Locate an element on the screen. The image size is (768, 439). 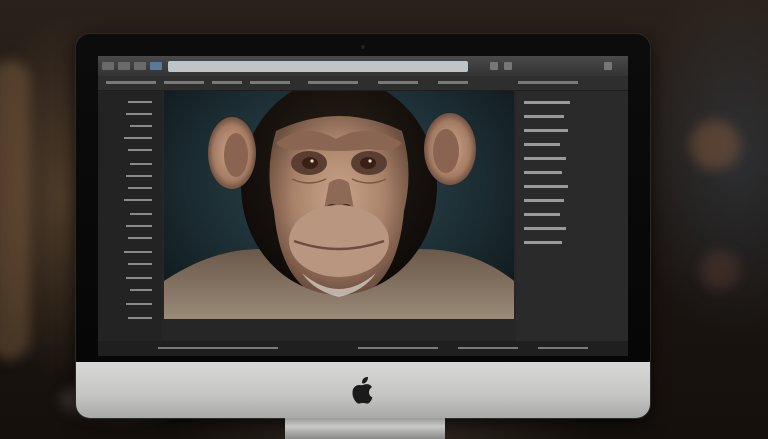
fullscreen-icon is located at coordinates (608, 66).